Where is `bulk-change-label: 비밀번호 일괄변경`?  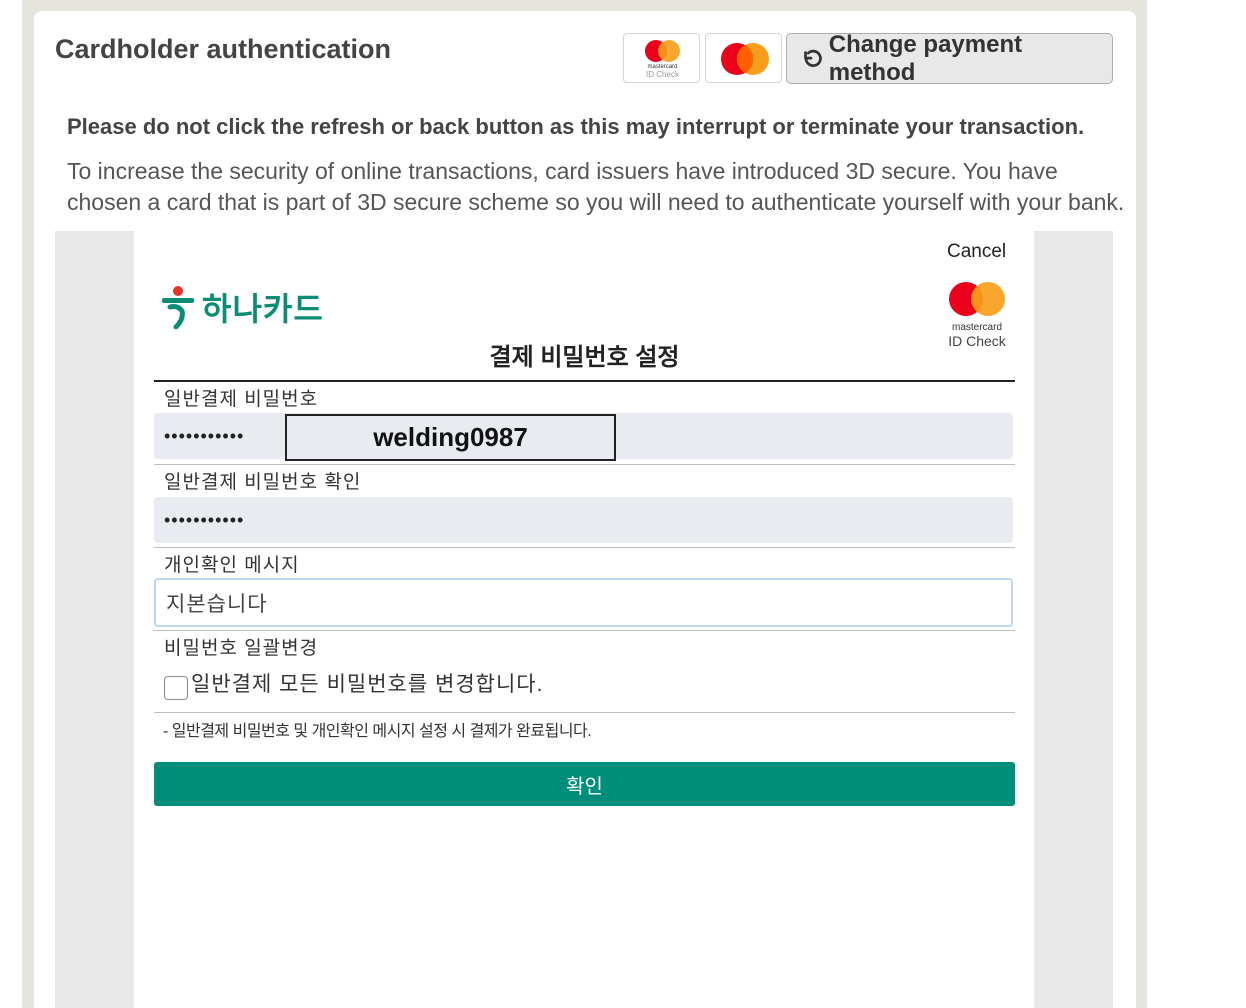 bulk-change-label: 비밀번호 일괄변경 is located at coordinates (241, 648).